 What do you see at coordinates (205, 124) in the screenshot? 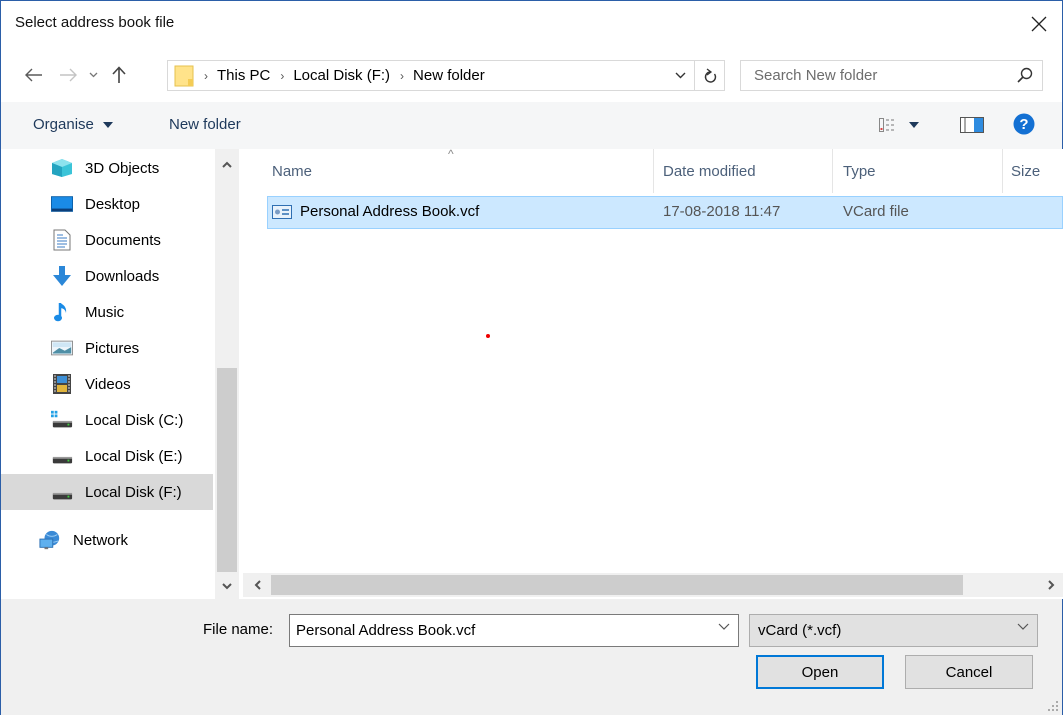
I see `new-folder-button: New folder` at bounding box center [205, 124].